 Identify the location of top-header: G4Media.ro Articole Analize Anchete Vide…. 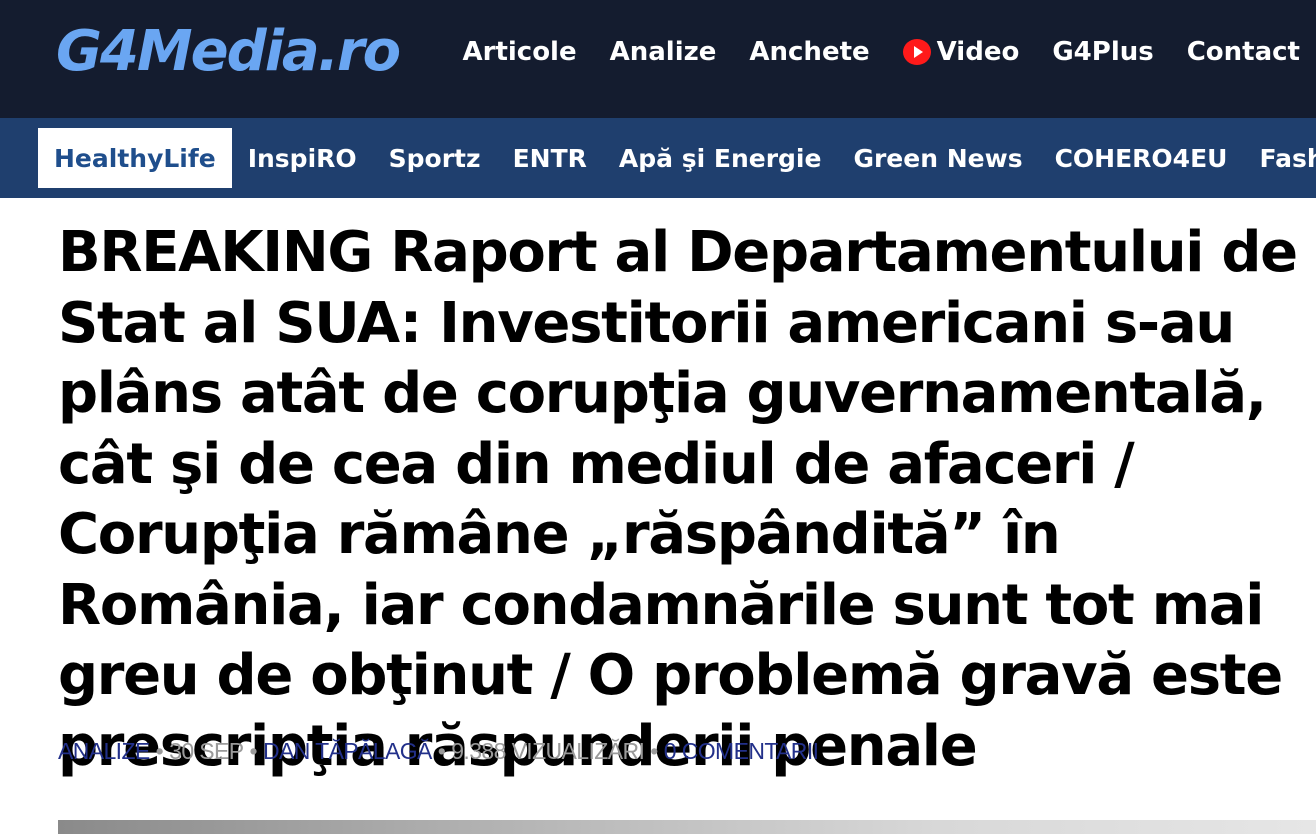
(658, 59).